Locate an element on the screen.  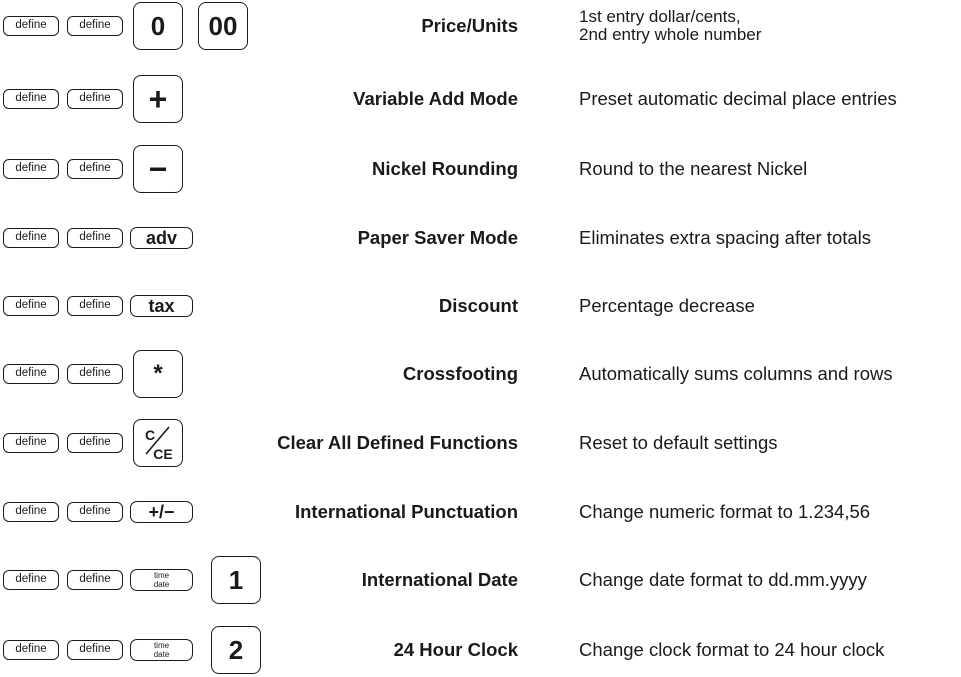
function-description: Automatically sums columns and rows is located at coordinates (736, 373).